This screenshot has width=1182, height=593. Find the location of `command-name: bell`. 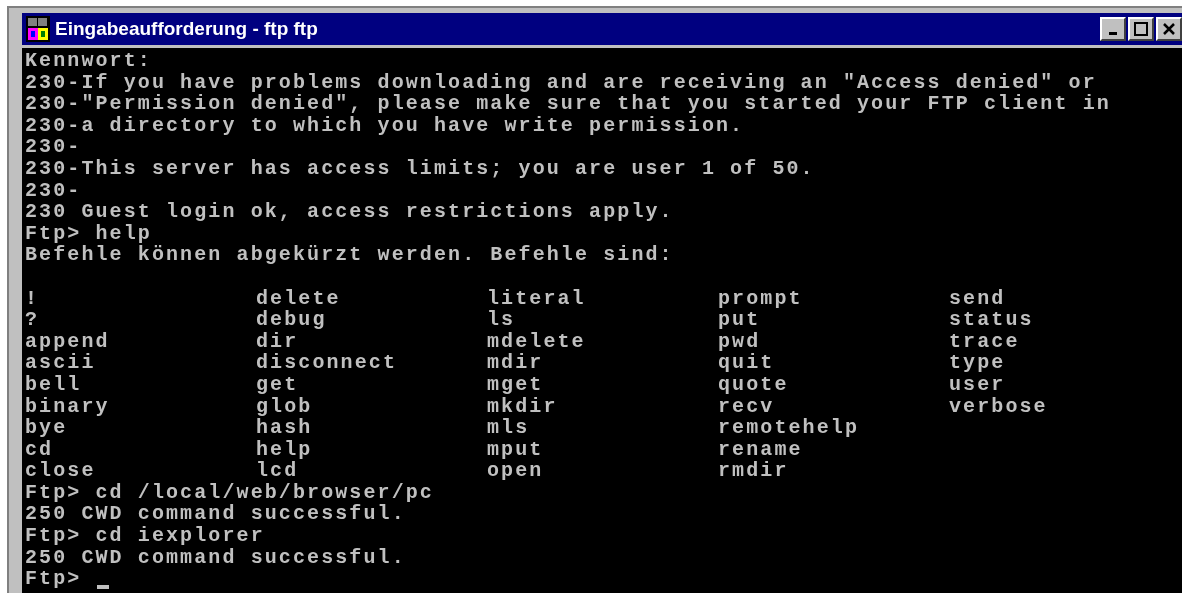

command-name: bell is located at coordinates (53, 384).